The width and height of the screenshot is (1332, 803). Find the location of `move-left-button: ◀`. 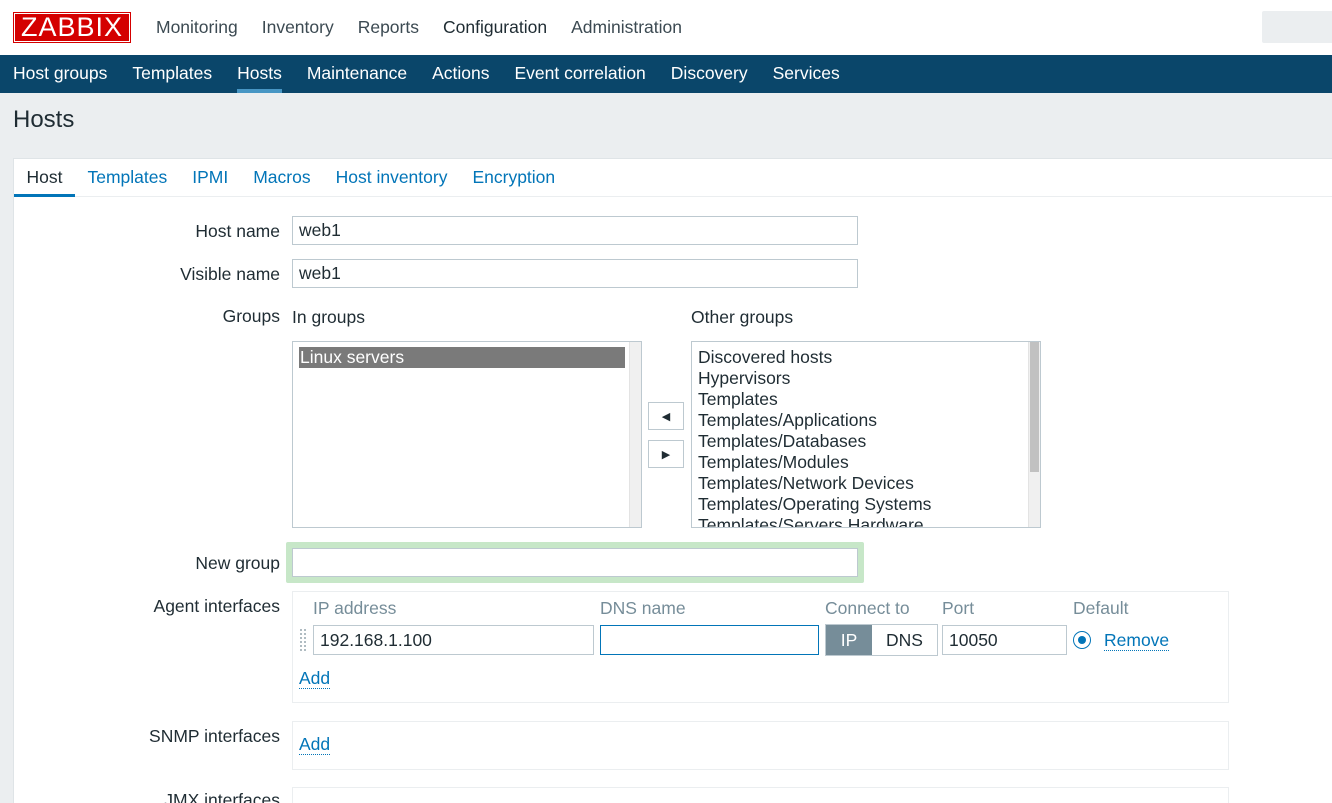

move-left-button: ◀ is located at coordinates (666, 416).